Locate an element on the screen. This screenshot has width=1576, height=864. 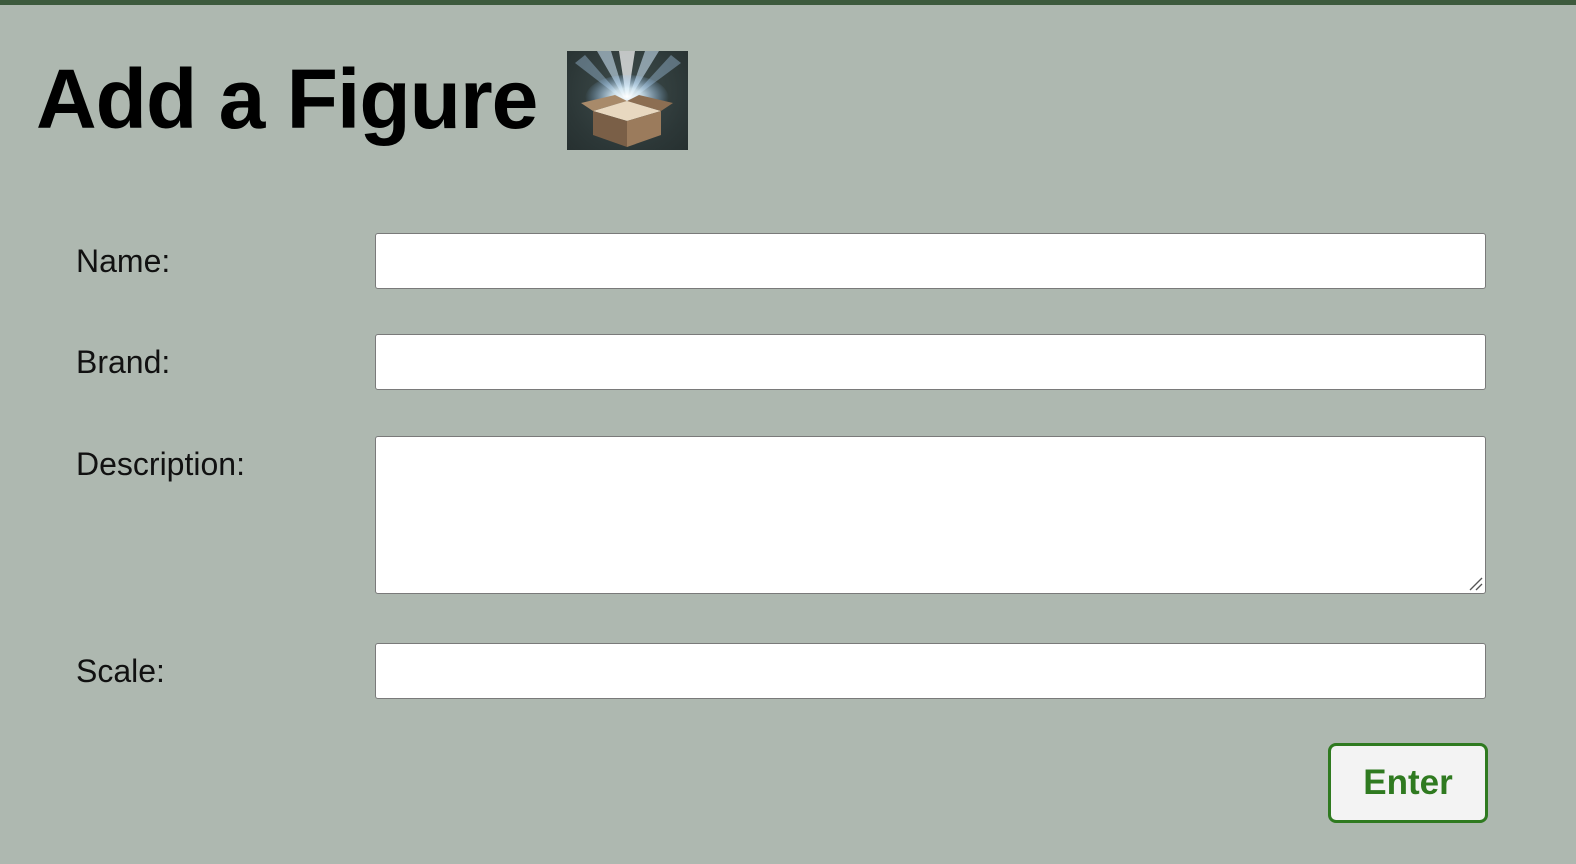
scale-input is located at coordinates (930, 671).